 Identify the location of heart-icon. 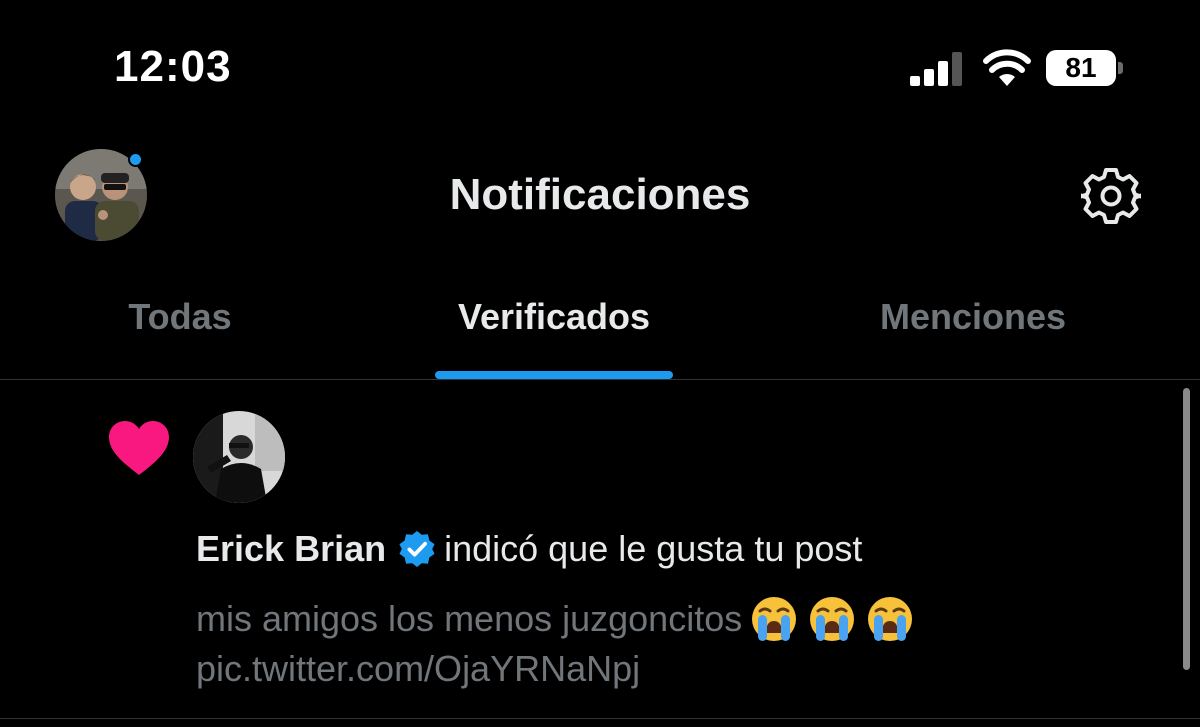
(139, 448).